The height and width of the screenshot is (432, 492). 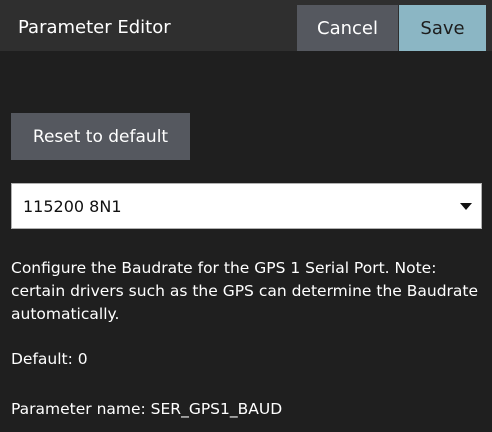 I want to click on reset-to-default-button: Reset to default, so click(x=100, y=136).